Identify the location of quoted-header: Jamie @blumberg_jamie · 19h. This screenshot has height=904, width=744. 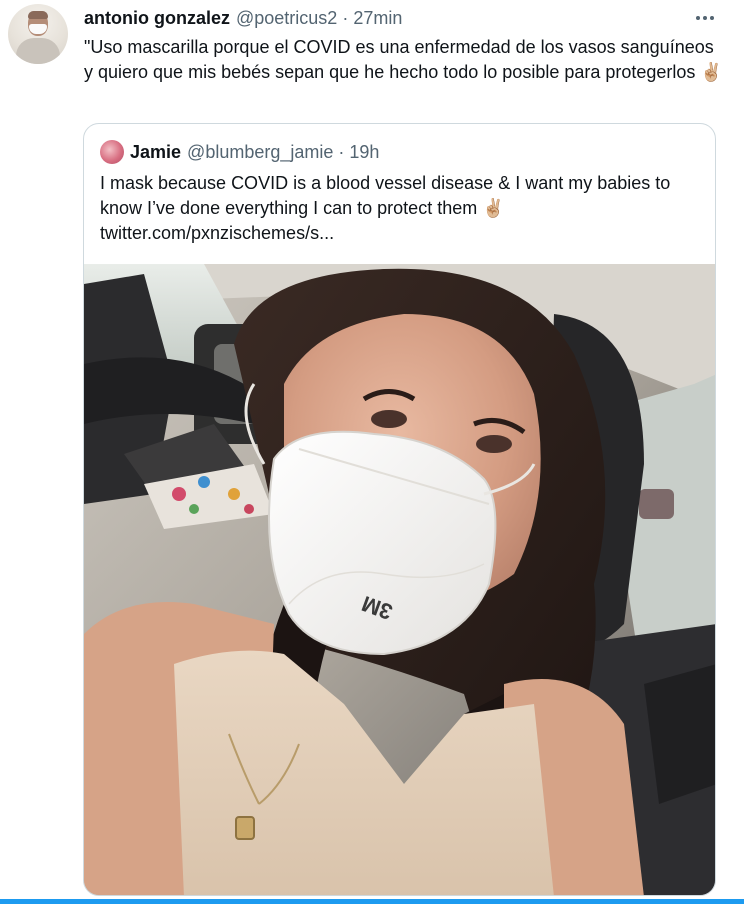
(239, 152).